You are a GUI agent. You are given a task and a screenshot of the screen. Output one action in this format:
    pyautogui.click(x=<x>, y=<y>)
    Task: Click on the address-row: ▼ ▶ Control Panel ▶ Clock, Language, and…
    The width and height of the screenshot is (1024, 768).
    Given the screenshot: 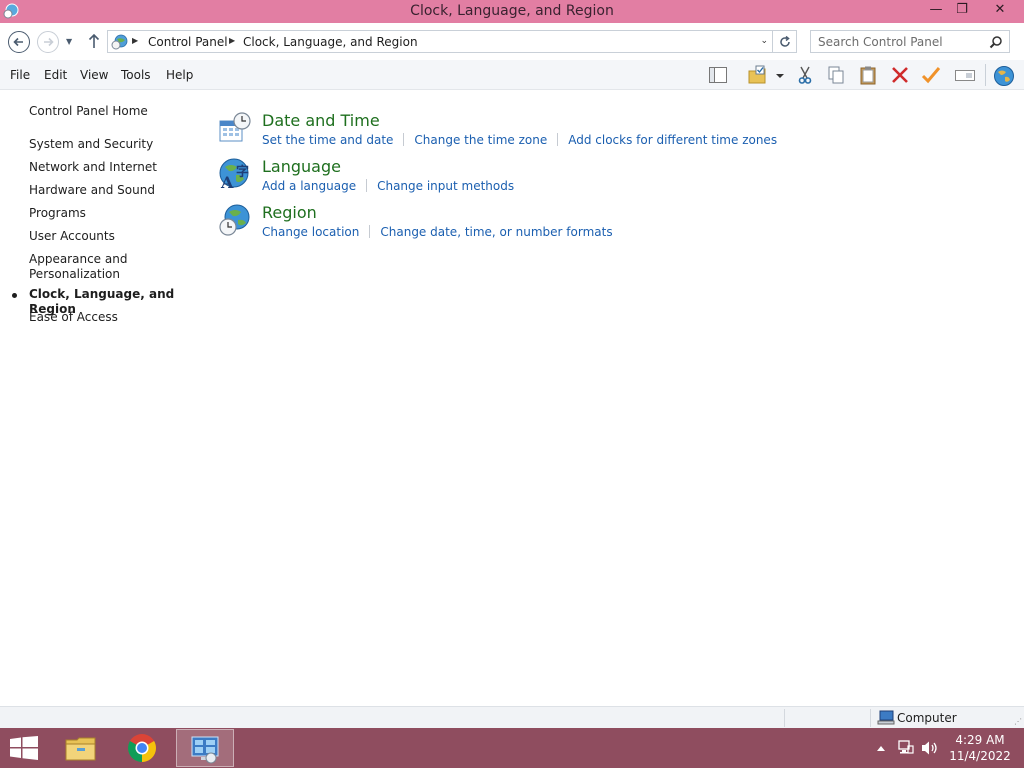 What is the action you would take?
    pyautogui.click(x=512, y=41)
    